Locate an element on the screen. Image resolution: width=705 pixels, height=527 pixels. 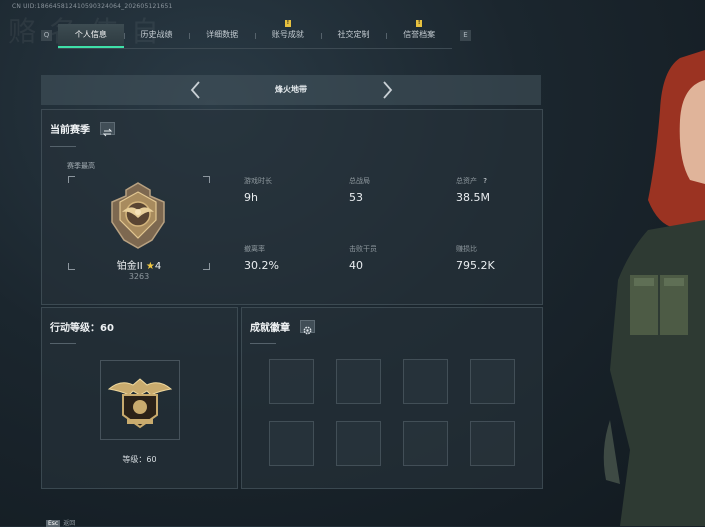
tab-1: 历史战绩 is located at coordinates (156, 36).